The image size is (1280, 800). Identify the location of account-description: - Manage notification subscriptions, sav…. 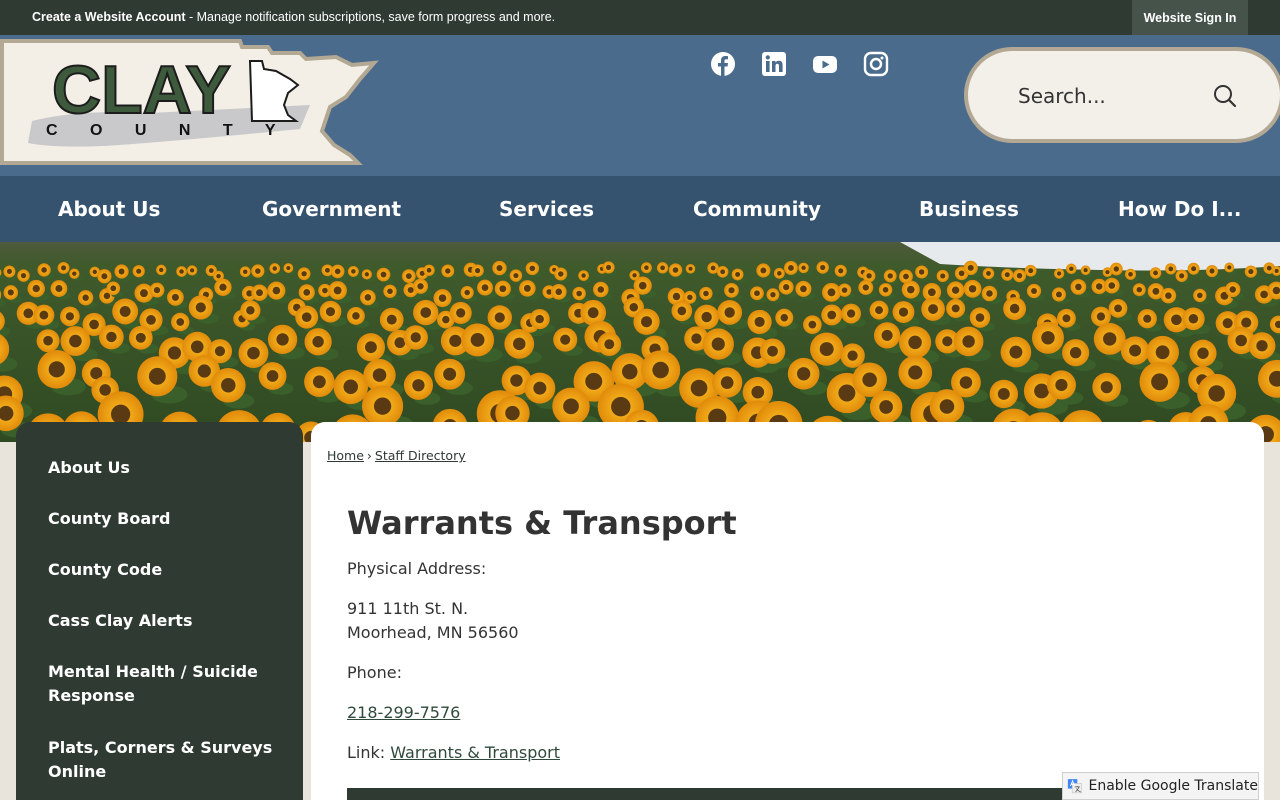
(370, 17).